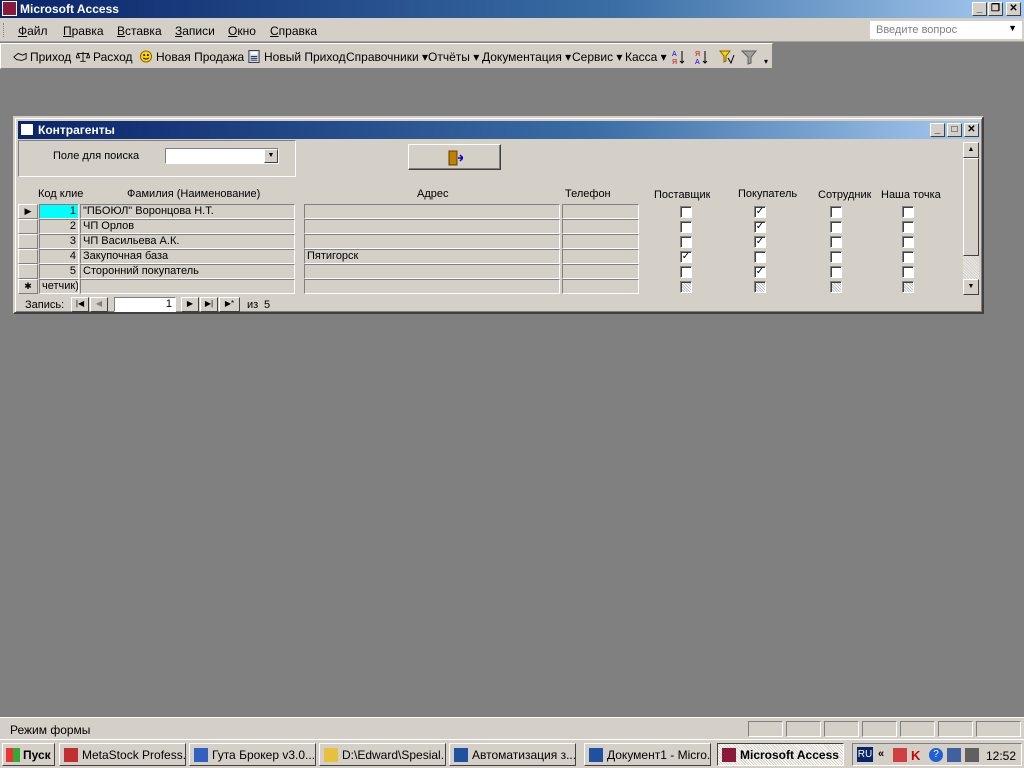 The height and width of the screenshot is (768, 1024). Describe the element at coordinates (187, 256) in the screenshot. I see `name-cell: Закупочная база` at that location.